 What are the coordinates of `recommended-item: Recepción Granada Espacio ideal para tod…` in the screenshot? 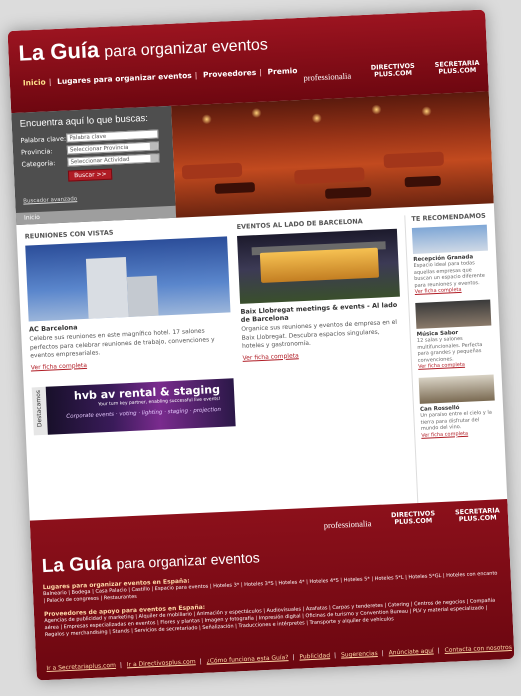 It's located at (450, 259).